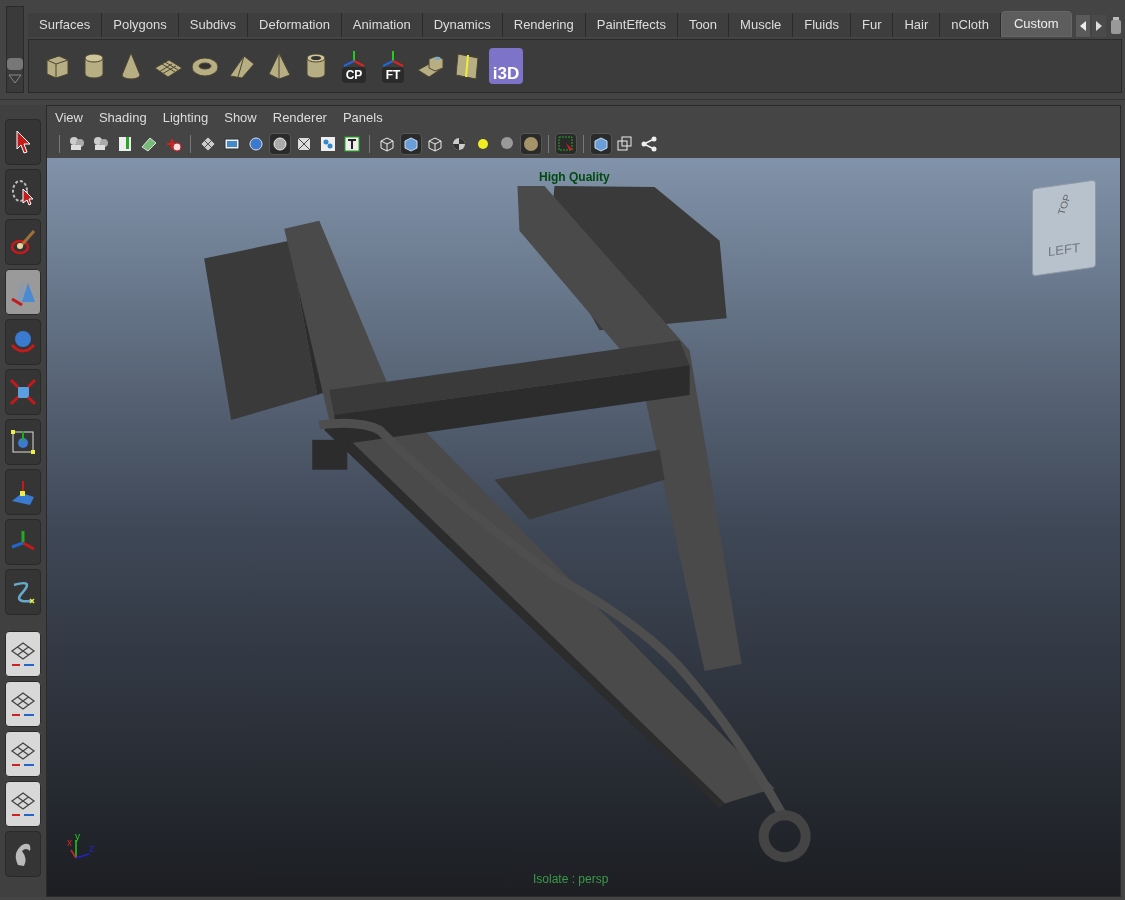  What do you see at coordinates (362, 118) in the screenshot?
I see `panel-menu: Panels` at bounding box center [362, 118].